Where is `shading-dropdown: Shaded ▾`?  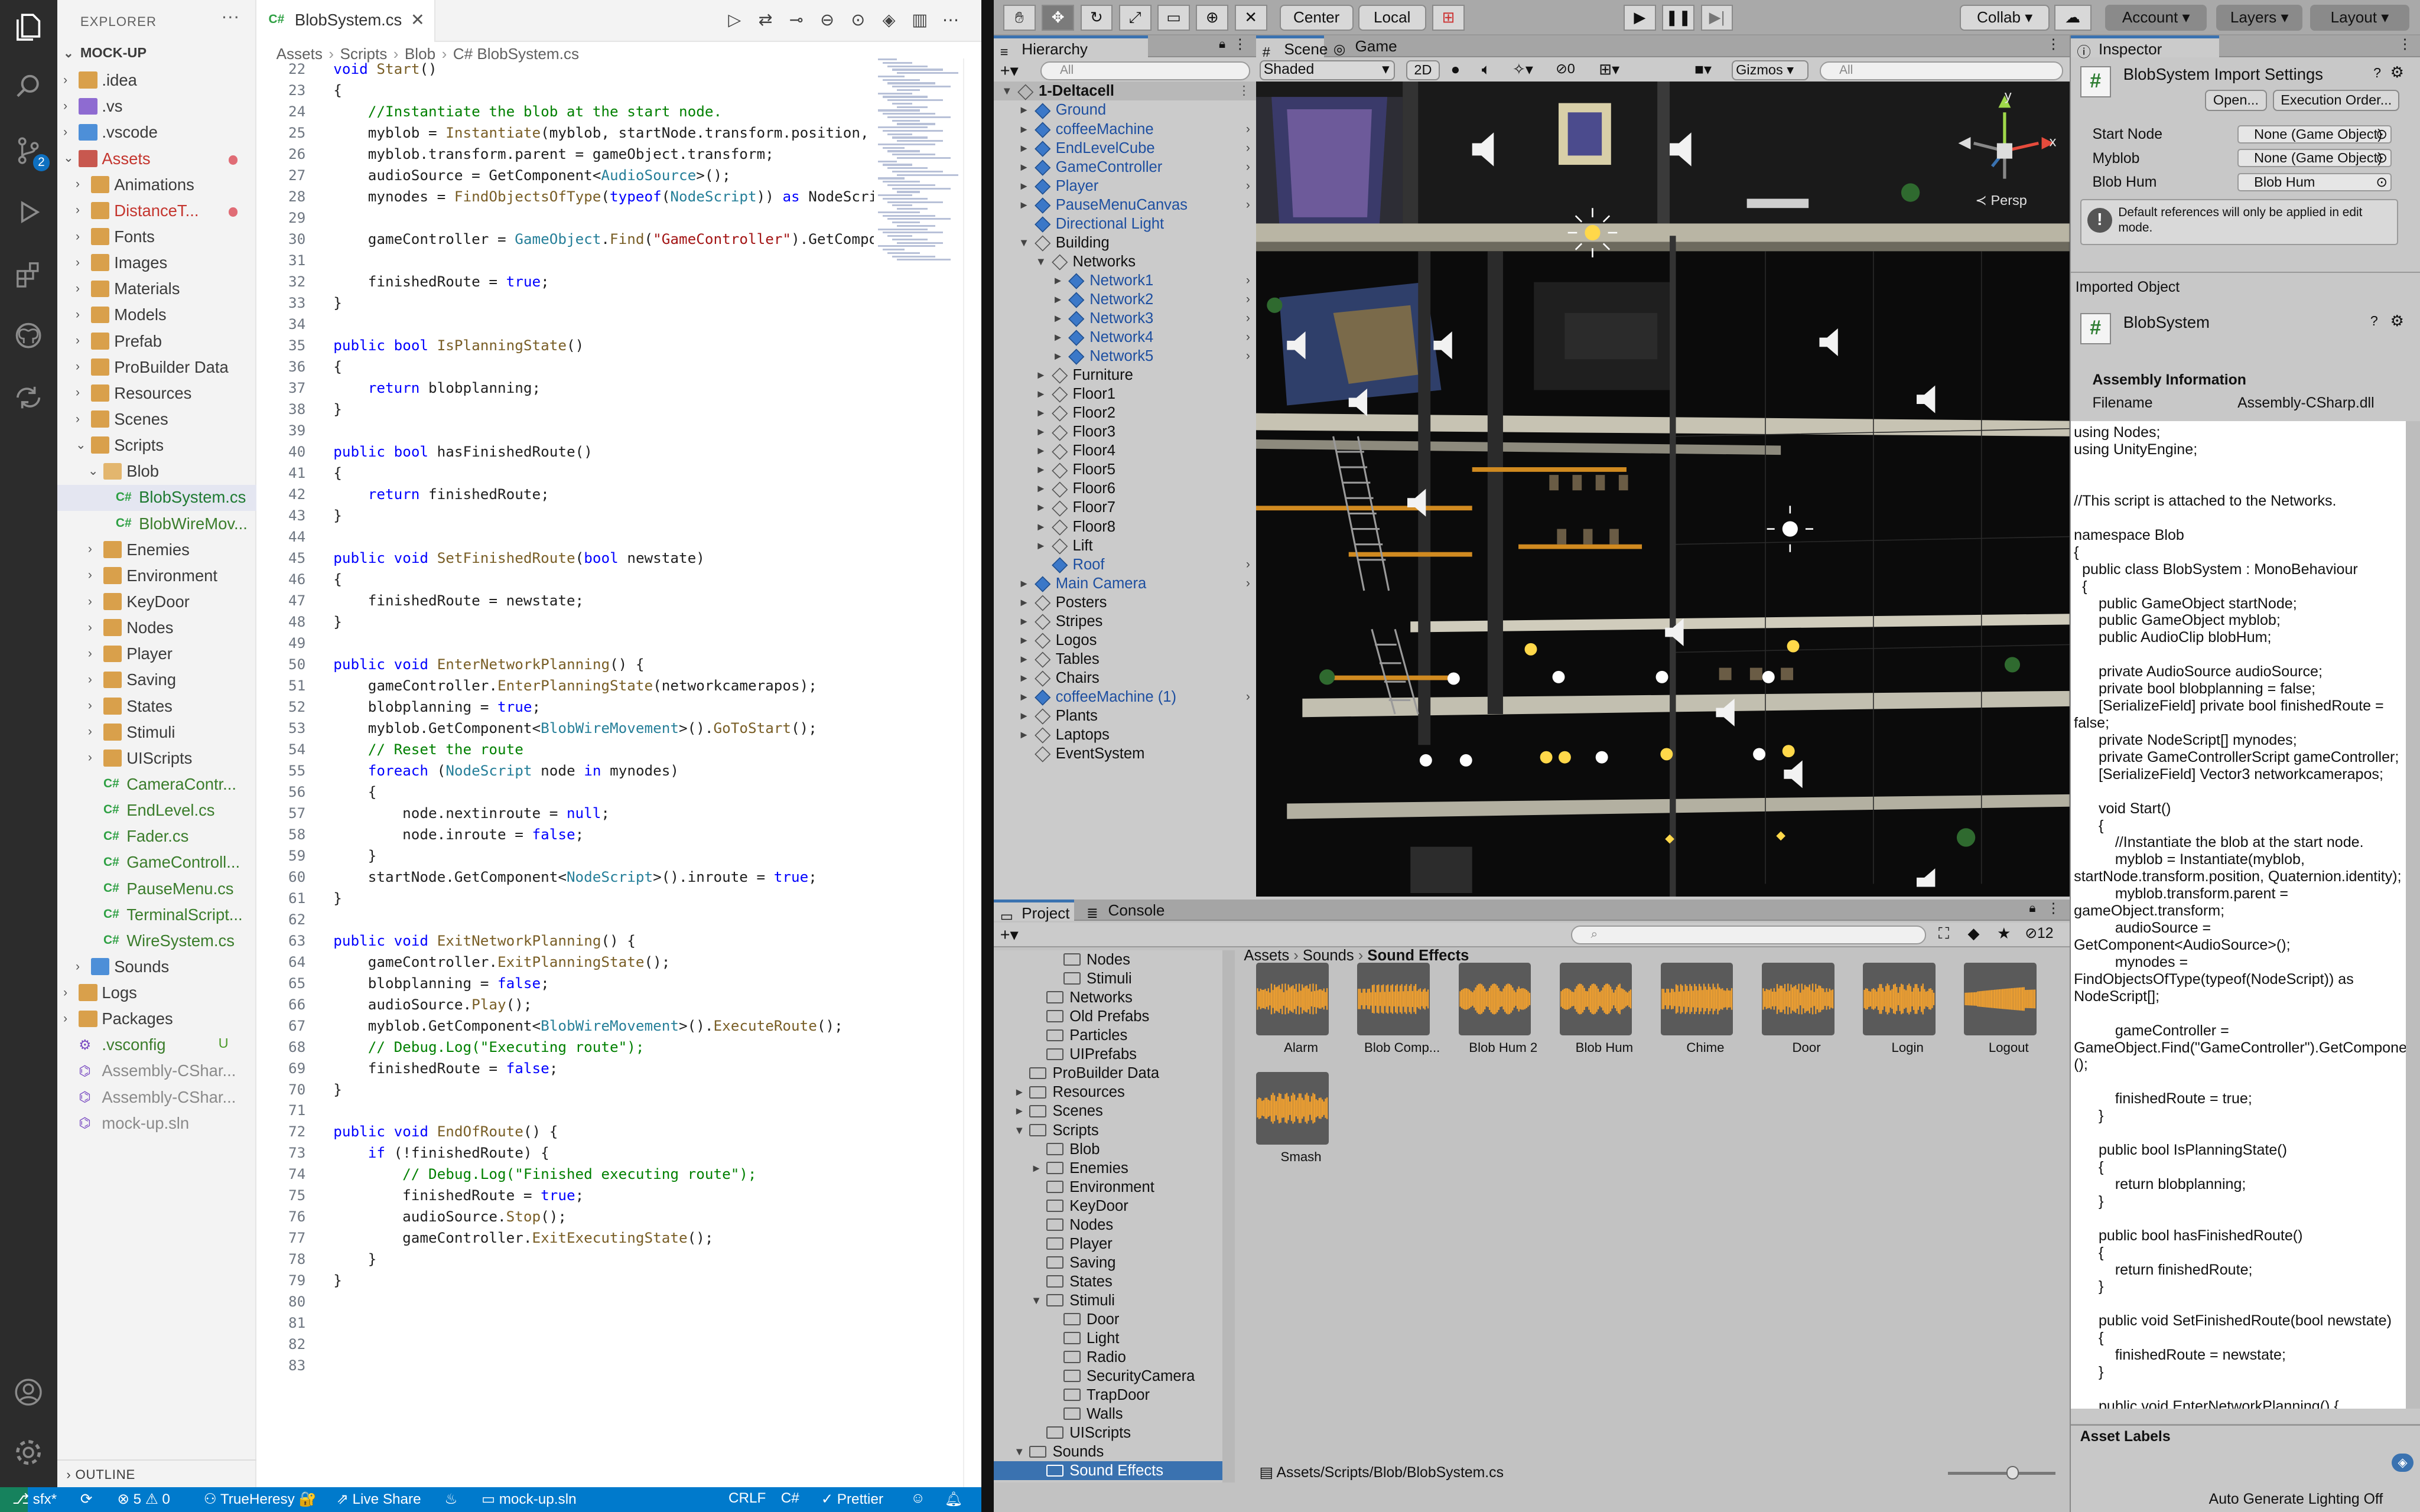
shading-dropdown: Shaded ▾ is located at coordinates (1327, 70).